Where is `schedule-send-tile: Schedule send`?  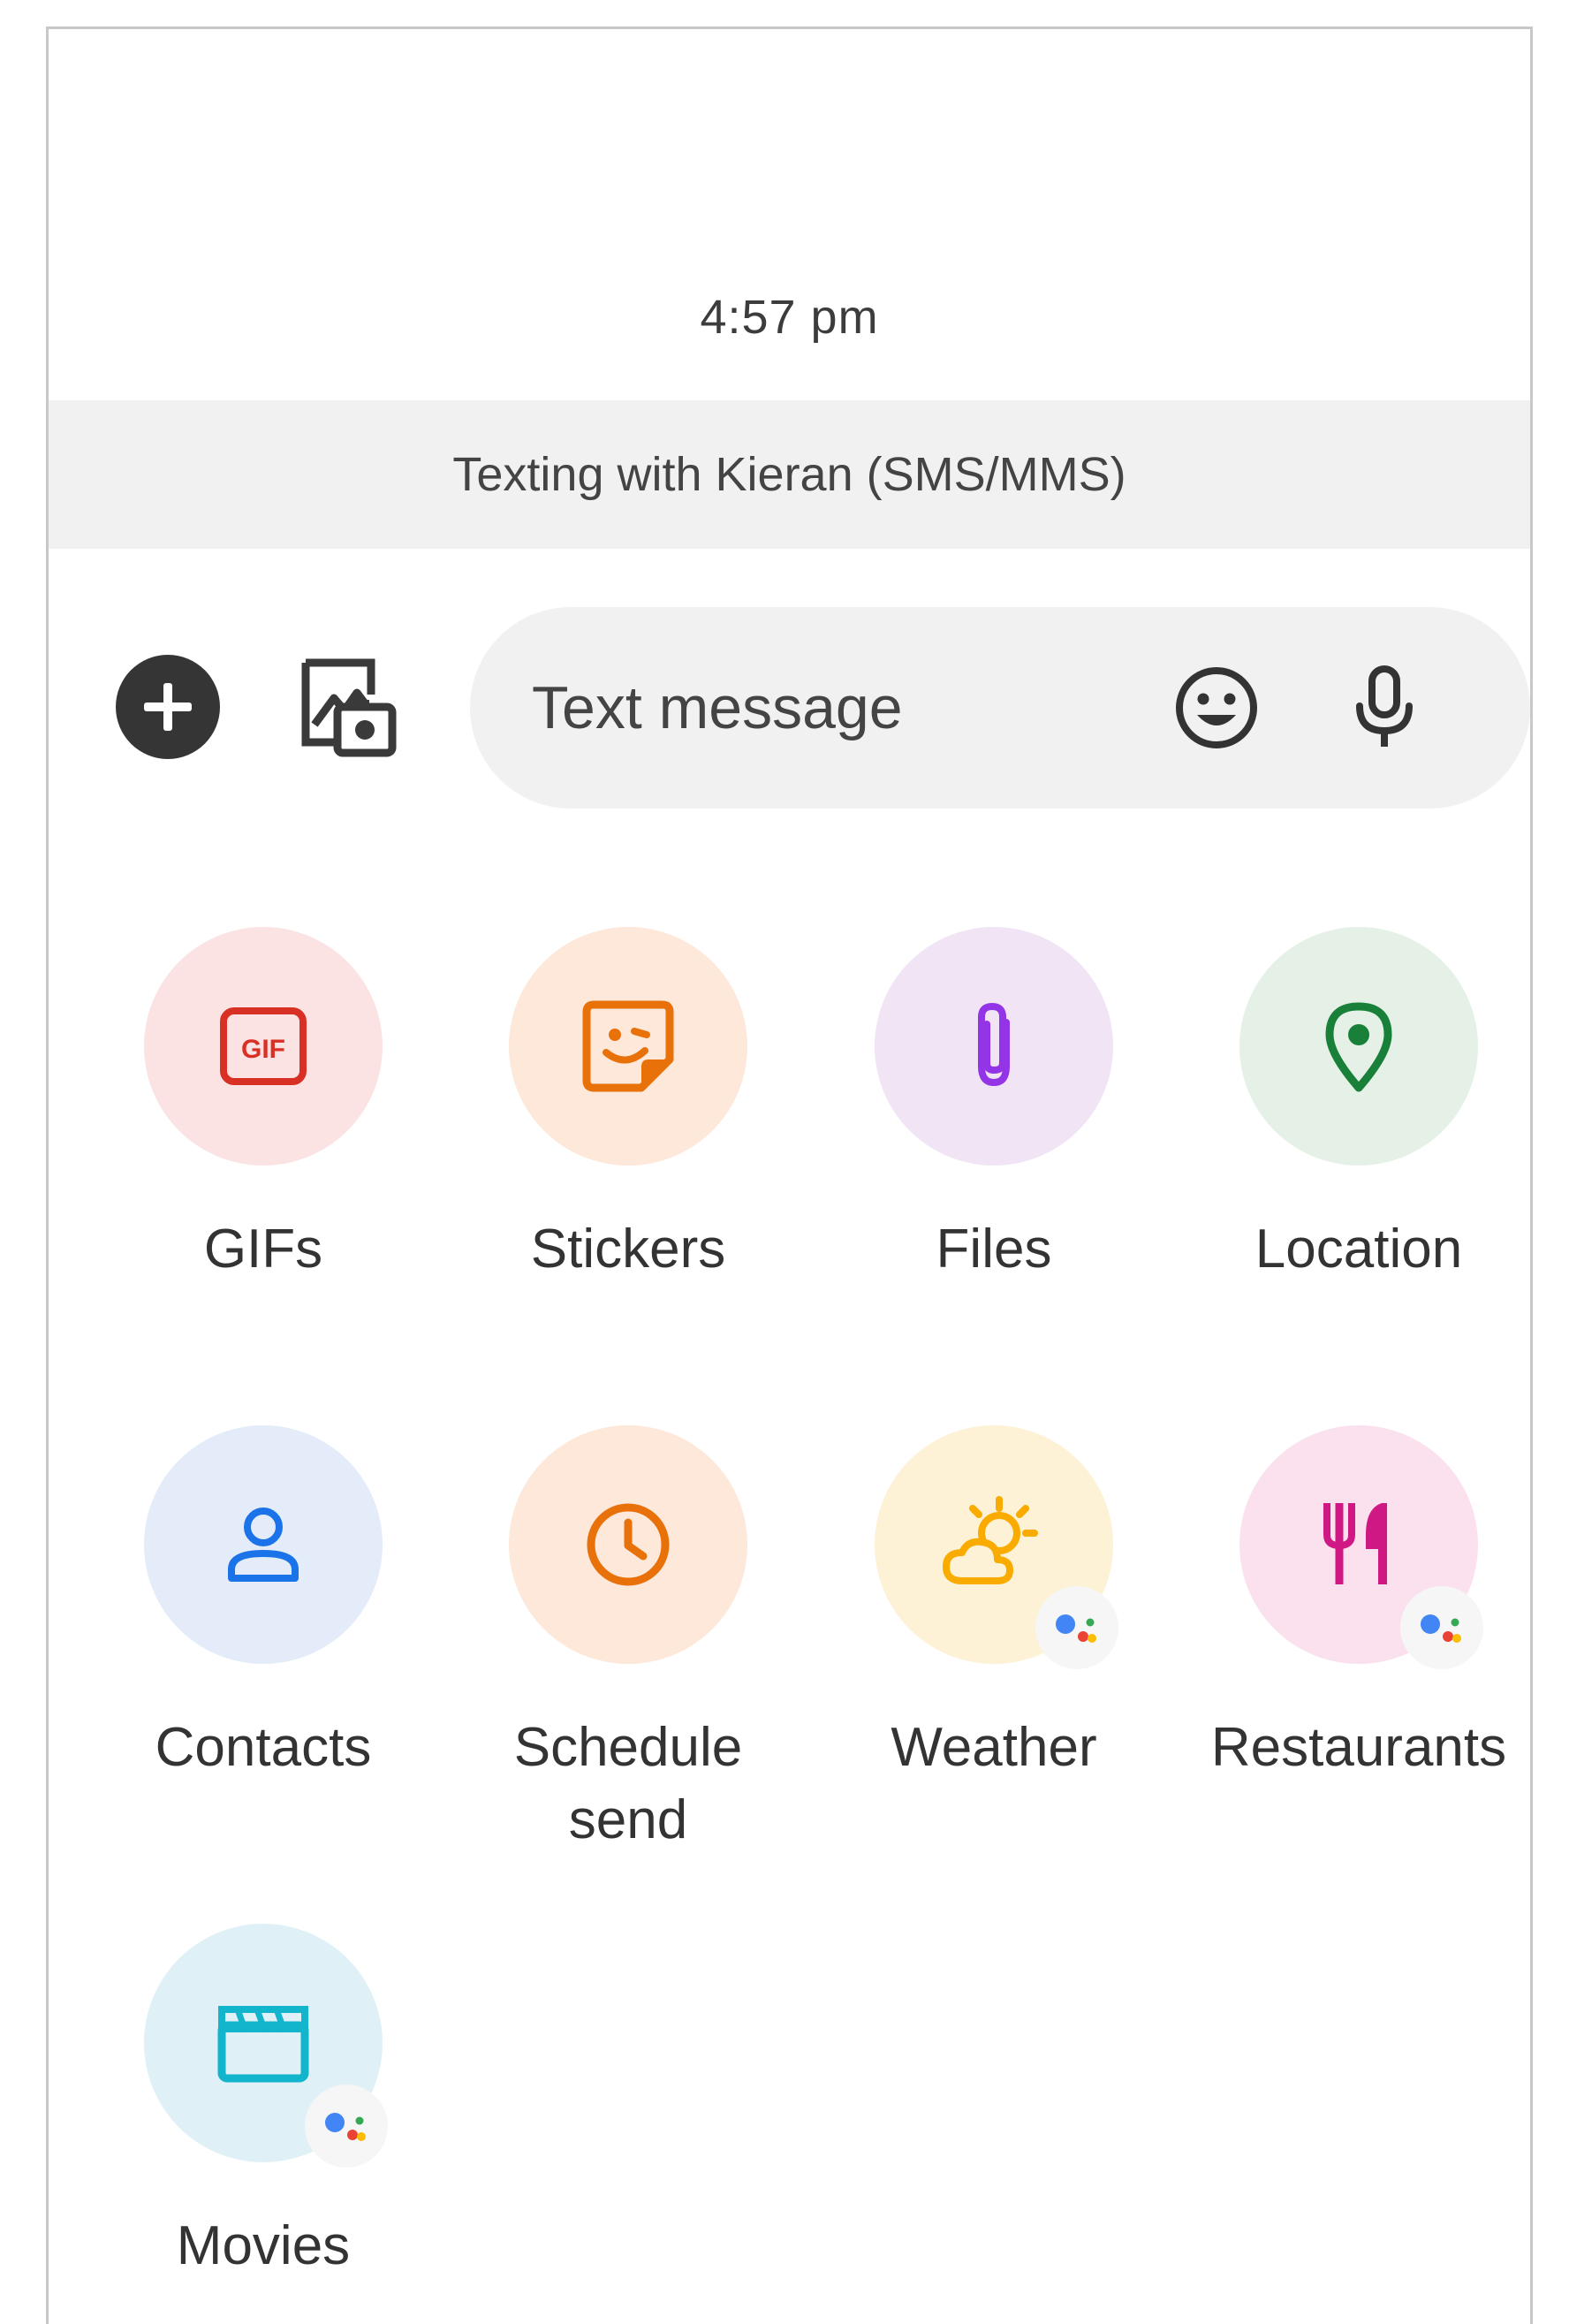 schedule-send-tile: Schedule send is located at coordinates (628, 1641).